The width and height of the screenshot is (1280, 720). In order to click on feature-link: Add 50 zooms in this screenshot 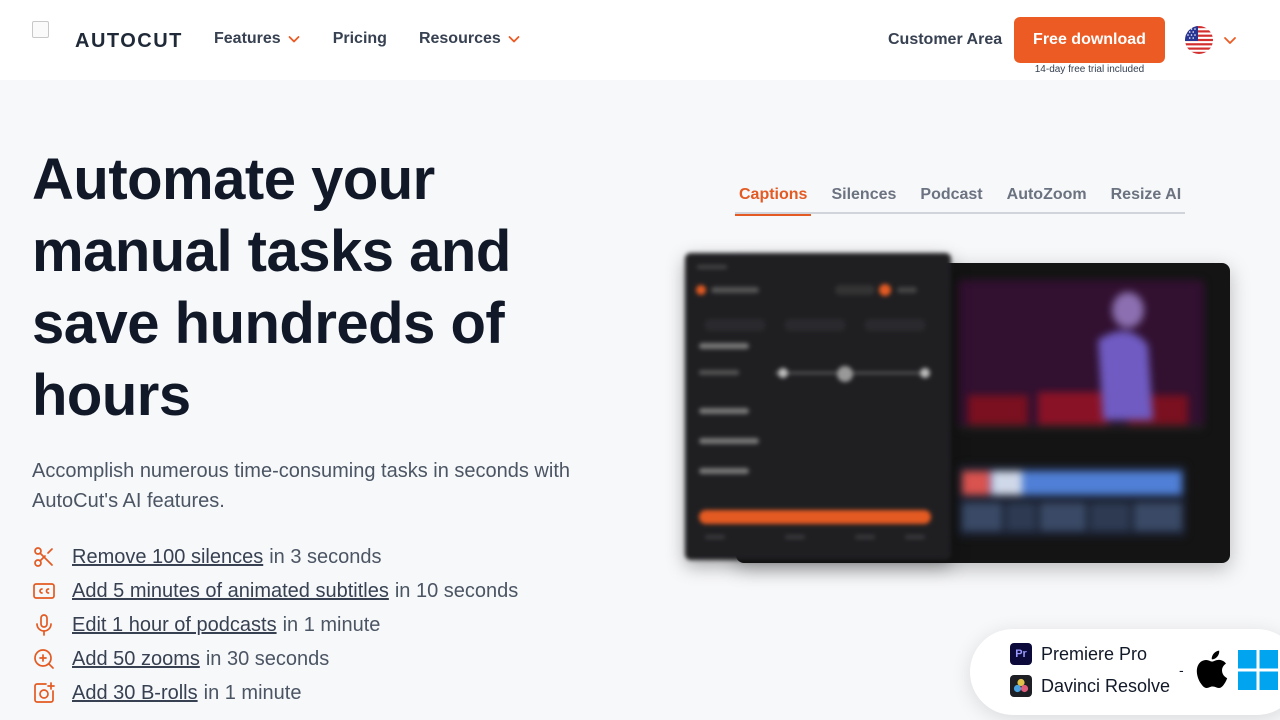, I will do `click(136, 659)`.